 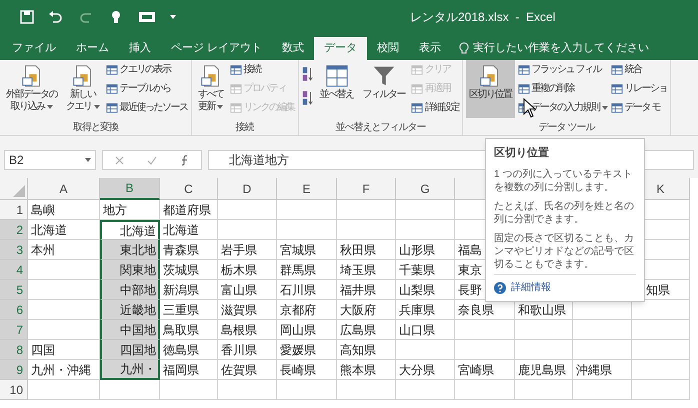 I want to click on table-cell: 兵庫県, so click(x=425, y=310).